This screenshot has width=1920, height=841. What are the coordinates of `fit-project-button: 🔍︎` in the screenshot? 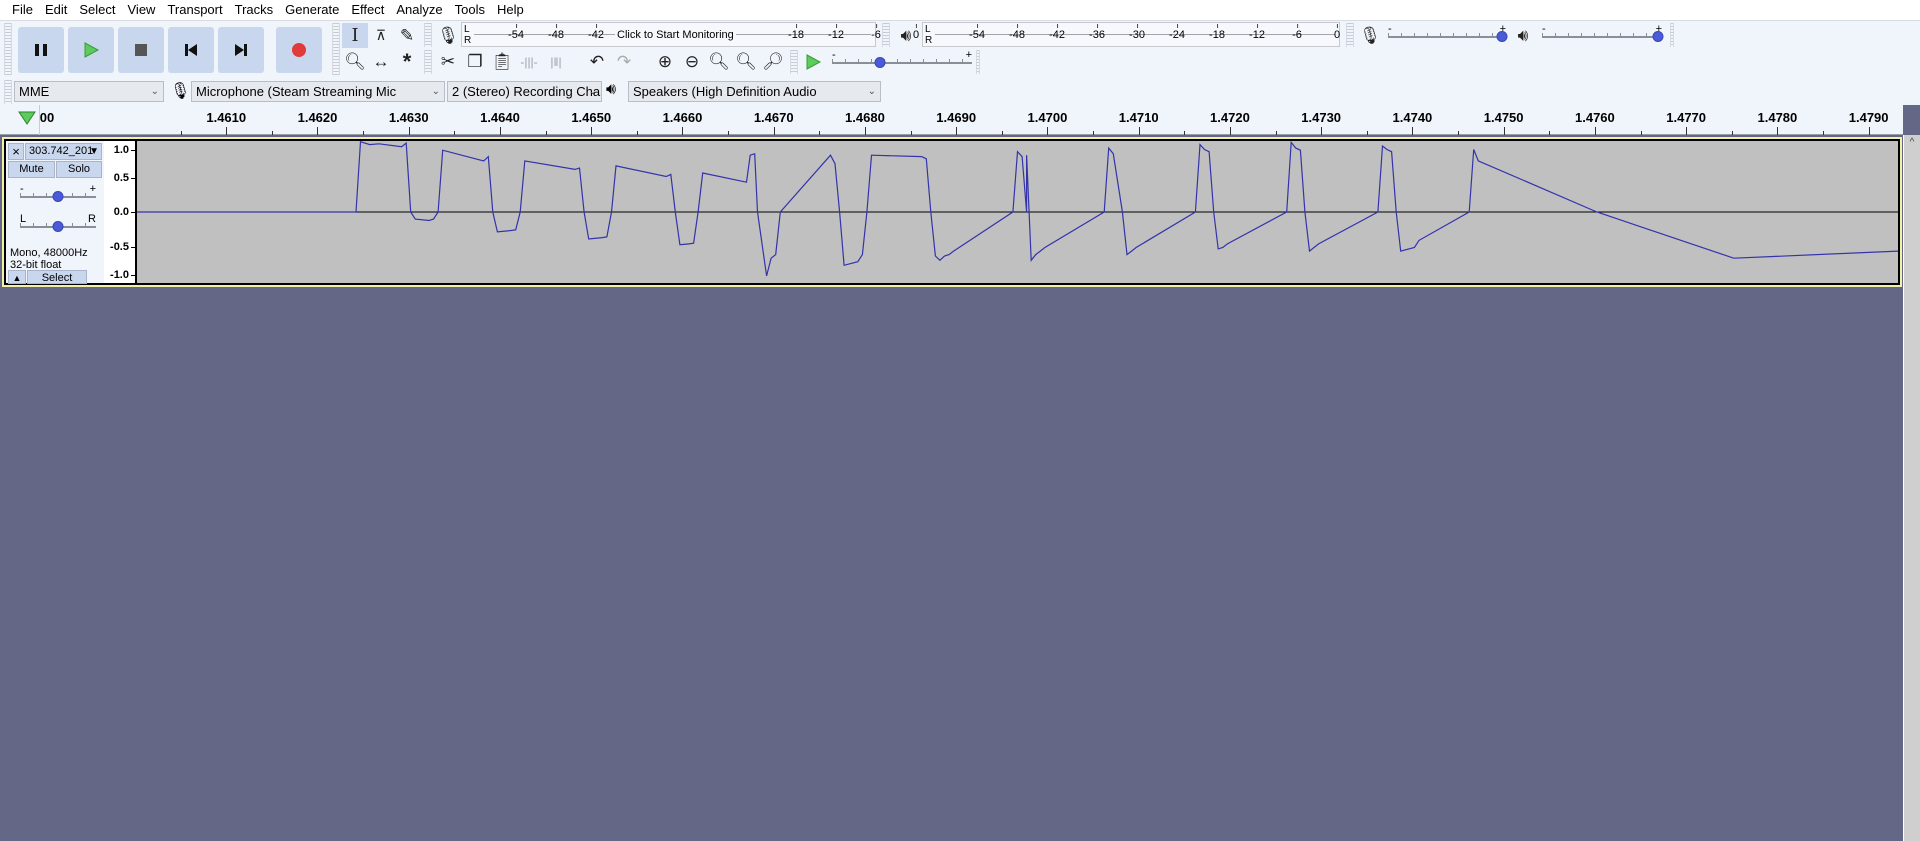 It's located at (746, 61).